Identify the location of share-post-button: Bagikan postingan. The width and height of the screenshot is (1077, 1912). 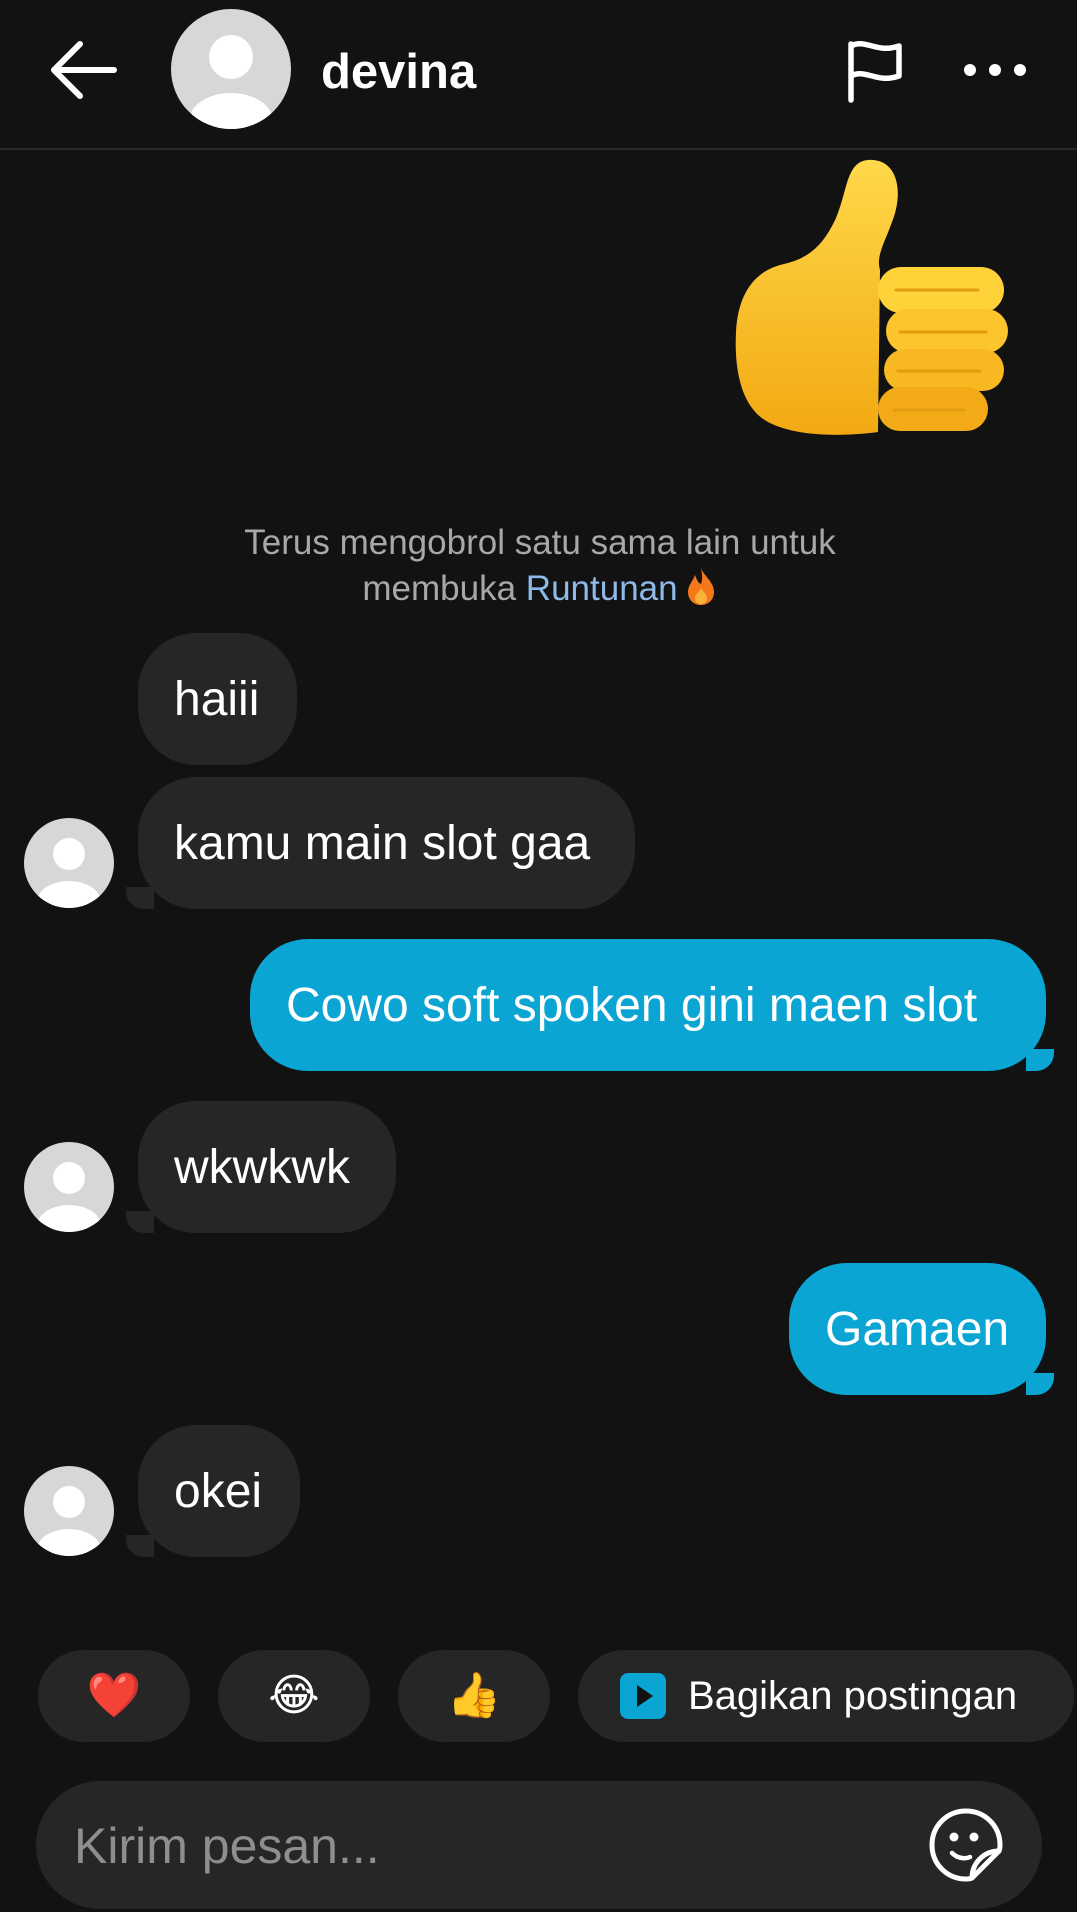
(826, 1696).